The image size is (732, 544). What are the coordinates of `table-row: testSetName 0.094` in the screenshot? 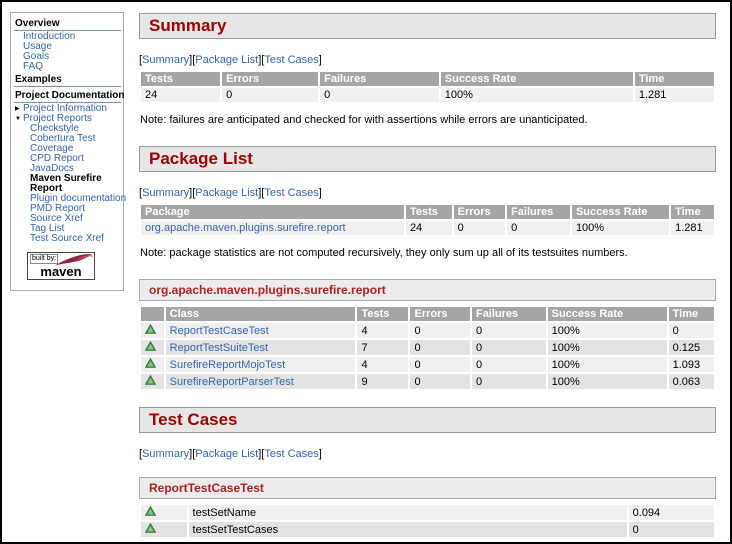 It's located at (427, 512).